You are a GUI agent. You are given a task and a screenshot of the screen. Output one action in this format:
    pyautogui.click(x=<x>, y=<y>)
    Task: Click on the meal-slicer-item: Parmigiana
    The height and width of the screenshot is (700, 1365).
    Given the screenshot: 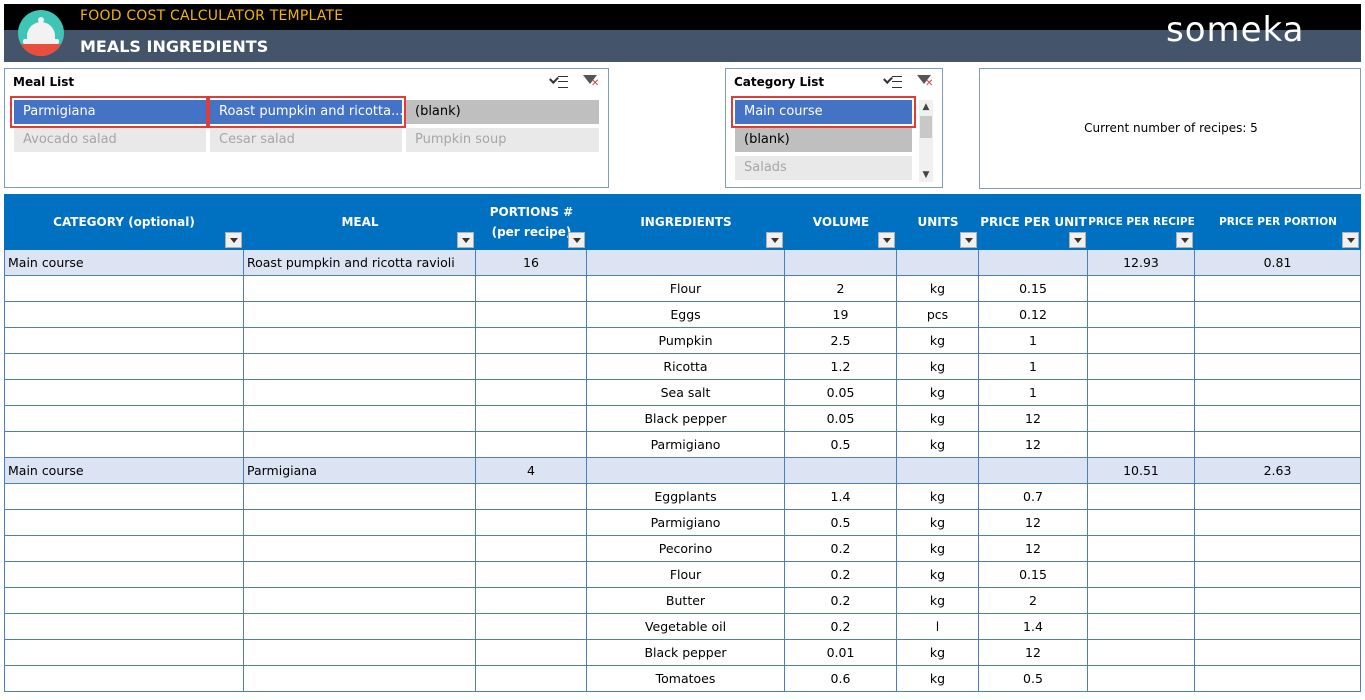 What is the action you would take?
    pyautogui.click(x=110, y=112)
    